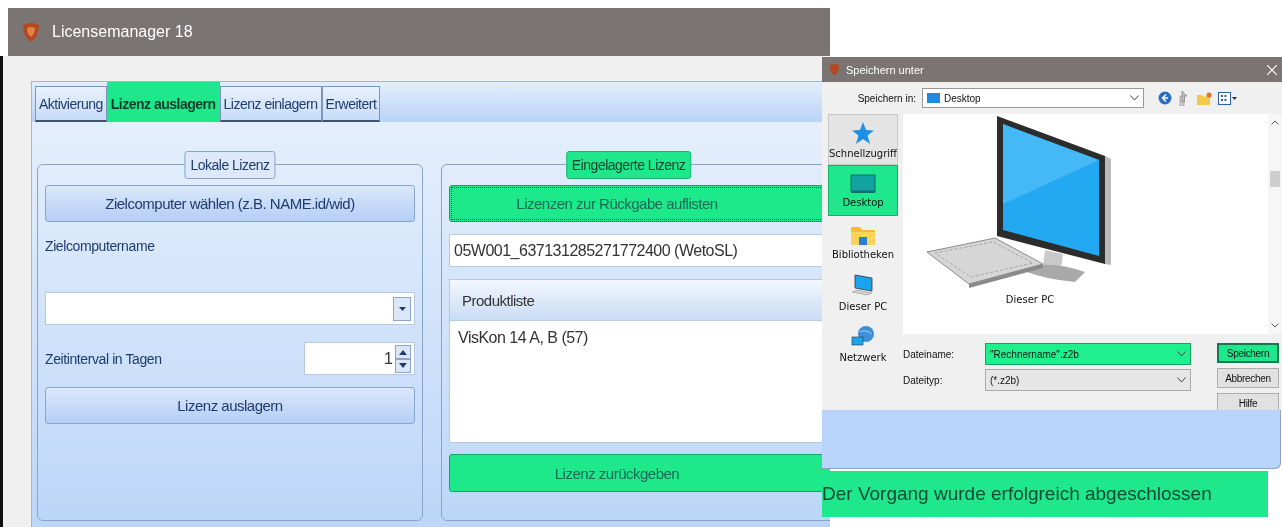 Image resolution: width=1282 pixels, height=527 pixels. I want to click on network-icon, so click(863, 336).